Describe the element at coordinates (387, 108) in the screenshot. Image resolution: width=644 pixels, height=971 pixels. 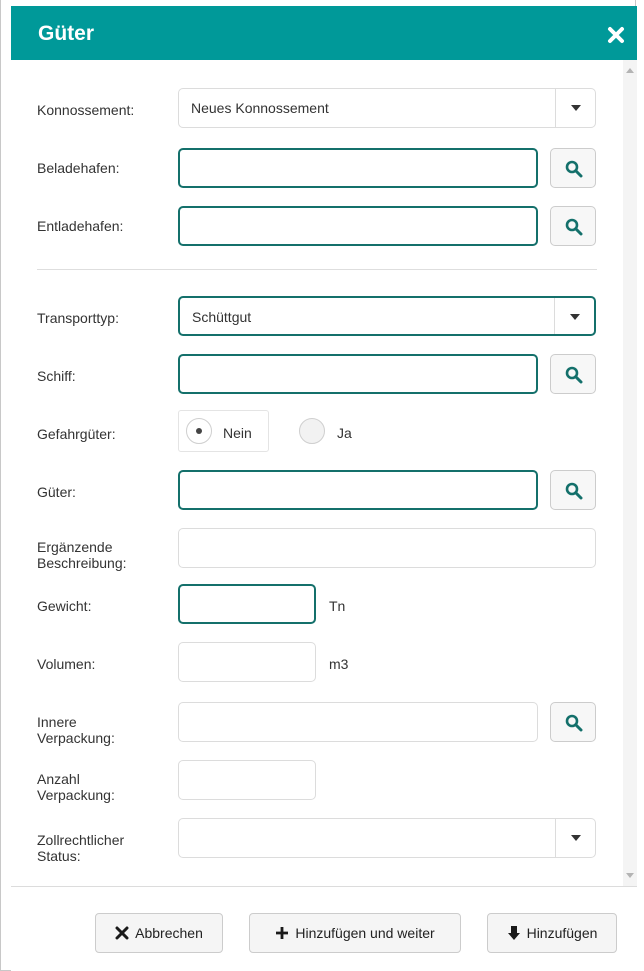
I see `konnossement-select: Neues Konnossement` at that location.